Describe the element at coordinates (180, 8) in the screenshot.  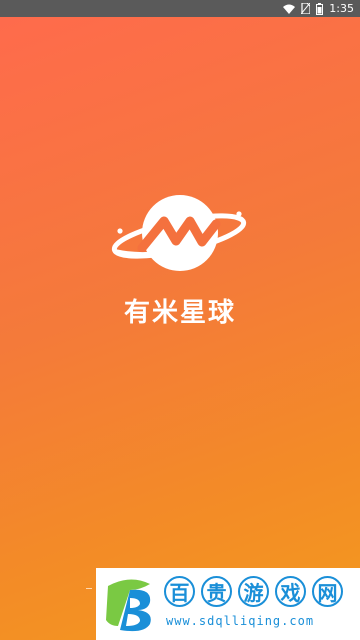
I see `status-bar: 1:35` at that location.